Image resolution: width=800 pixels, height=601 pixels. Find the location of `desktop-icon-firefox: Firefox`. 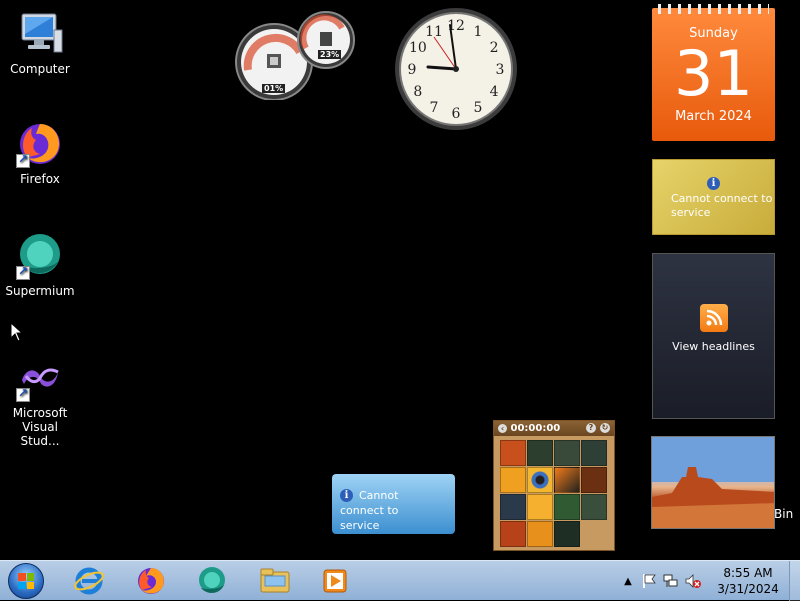

desktop-icon-firefox: Firefox is located at coordinates (40, 153).